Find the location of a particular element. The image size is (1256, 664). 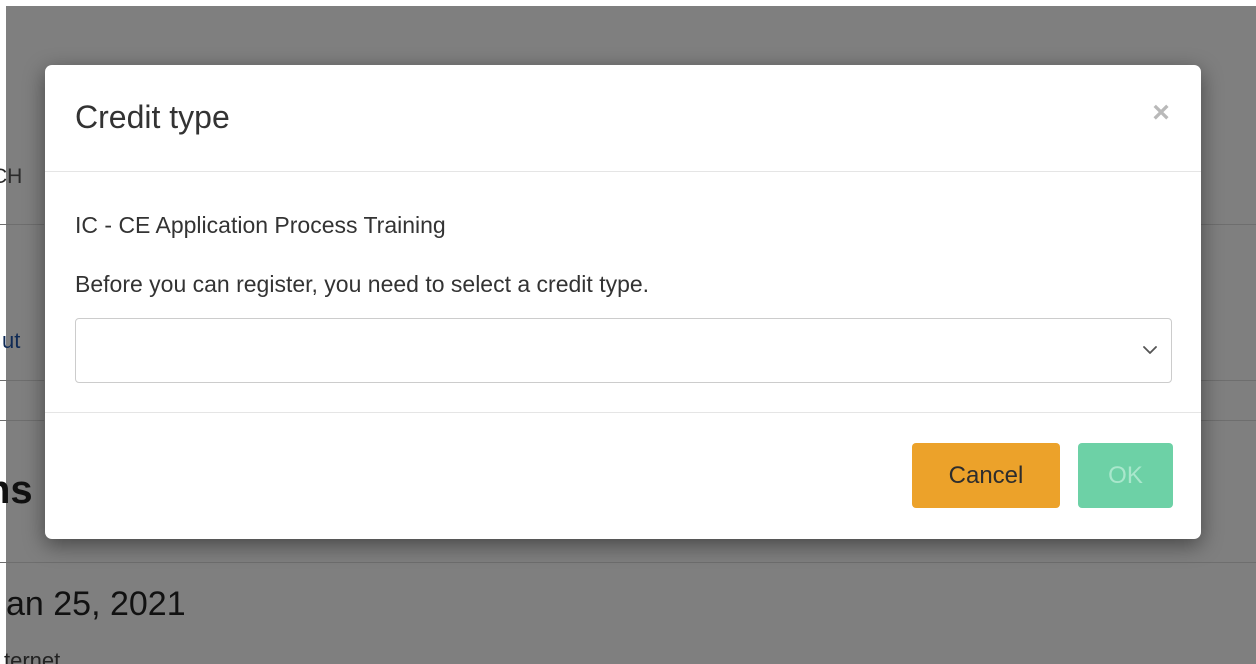

background-topbar is located at coordinates (628, 3).